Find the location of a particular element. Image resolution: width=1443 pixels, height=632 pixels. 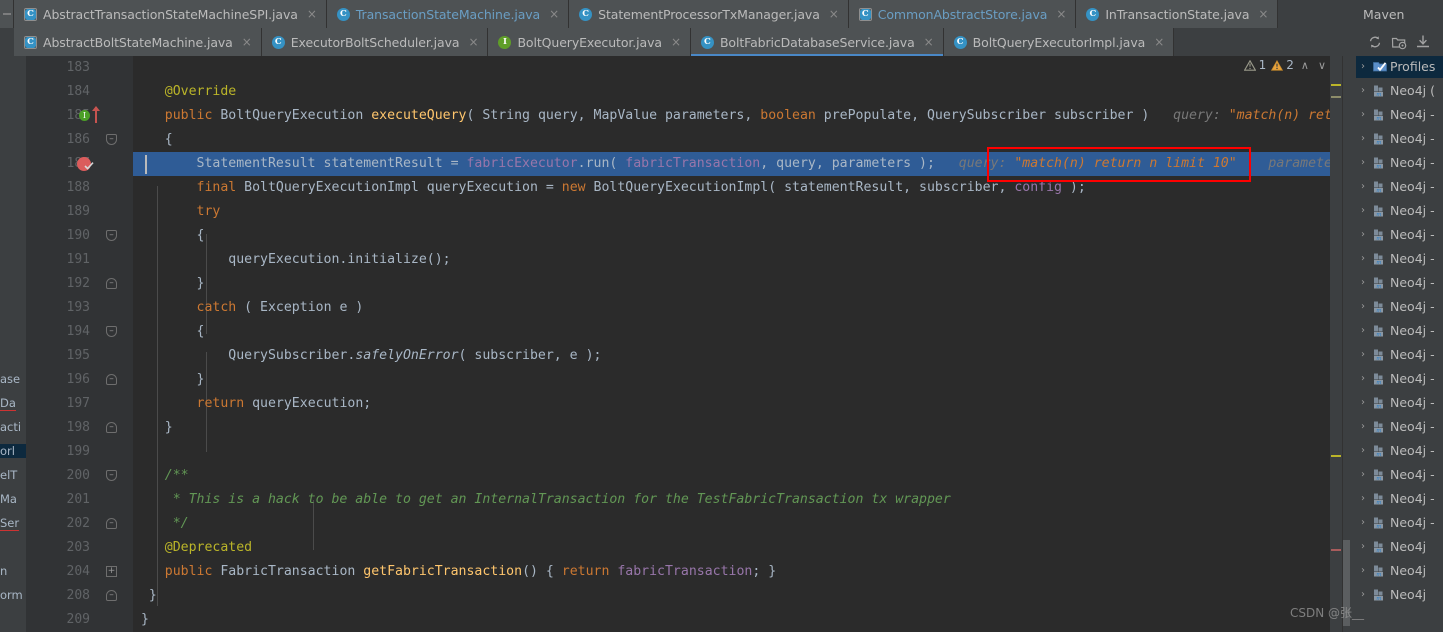

editor-tab: I BoltQueryExecutor.java × is located at coordinates (589, 42).